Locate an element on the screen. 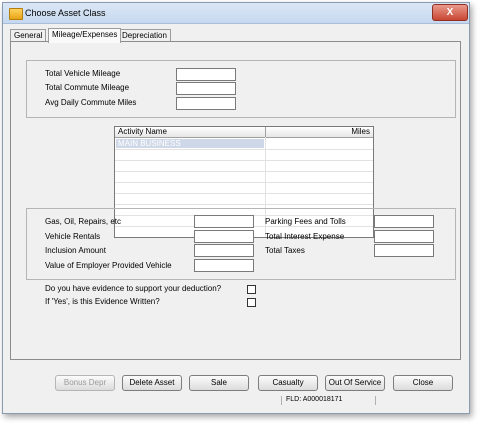  total-vehicle-mileage-field is located at coordinates (206, 74).